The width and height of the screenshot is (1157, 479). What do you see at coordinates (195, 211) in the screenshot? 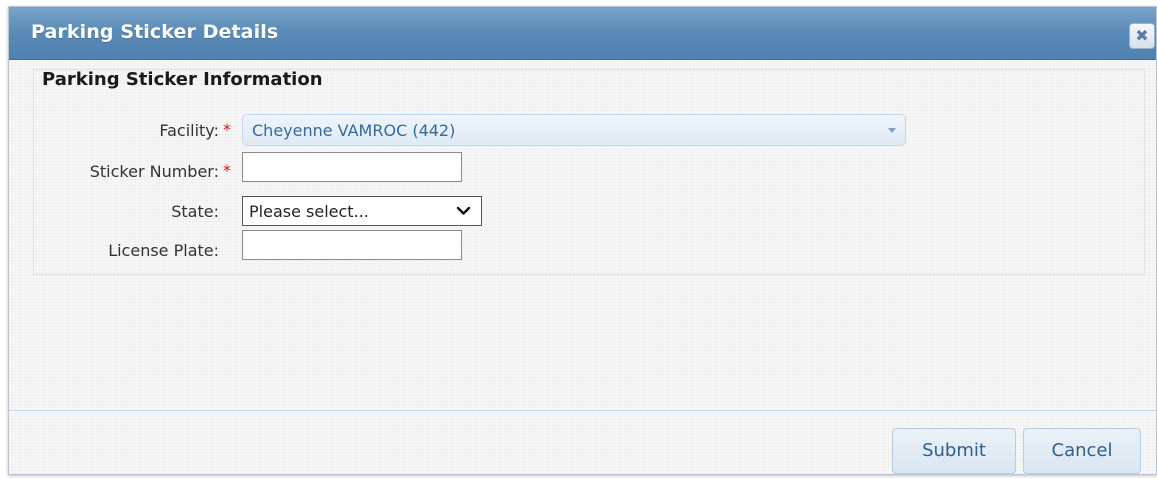
I see `state-label: State:` at bounding box center [195, 211].